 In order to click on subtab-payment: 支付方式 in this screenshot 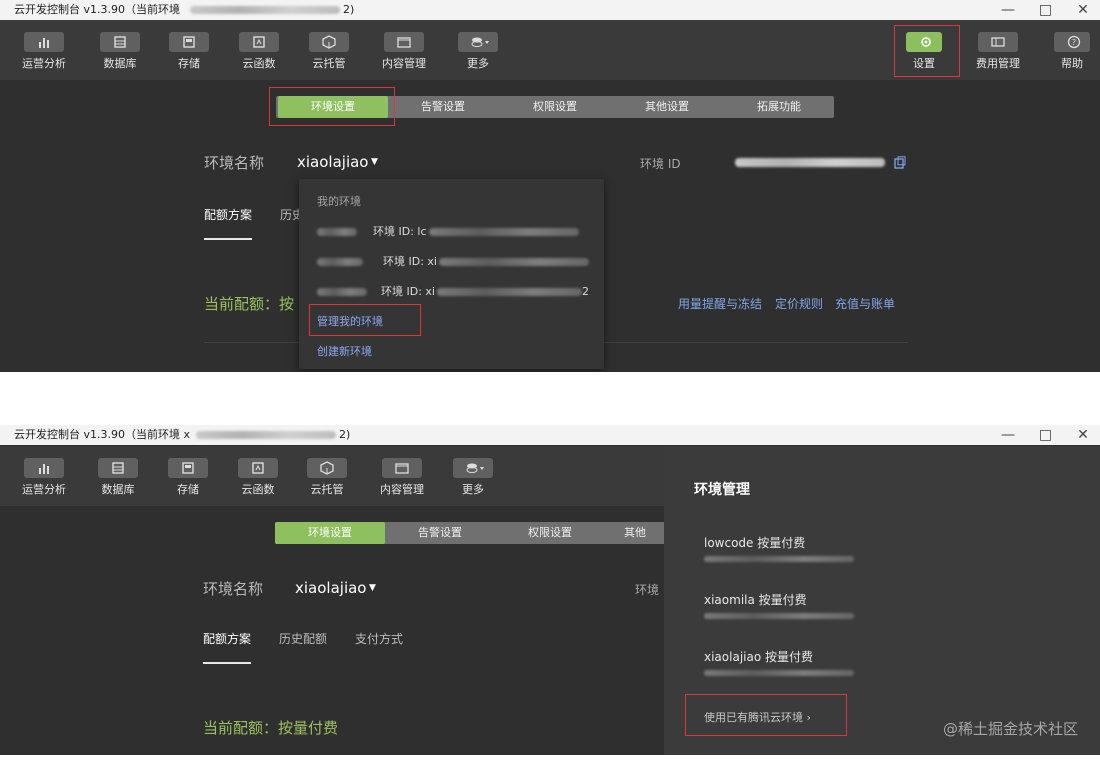, I will do `click(379, 638)`.